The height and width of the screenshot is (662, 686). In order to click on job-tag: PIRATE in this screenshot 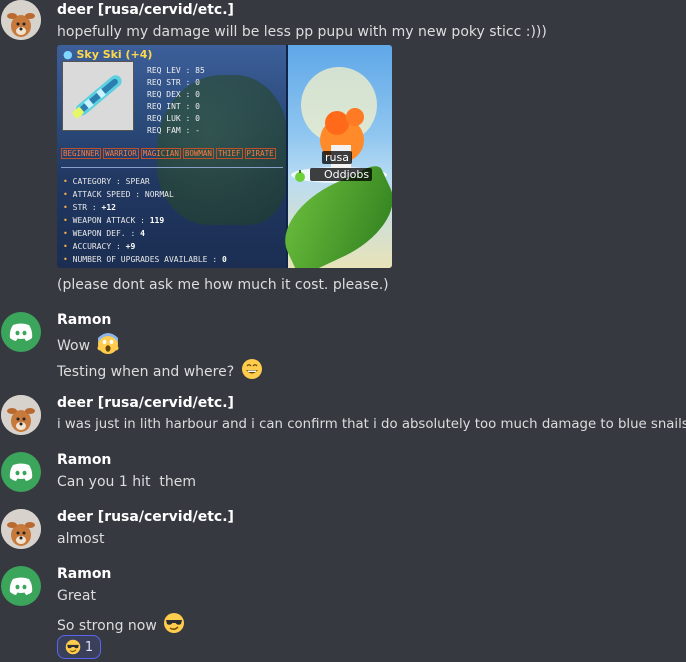, I will do `click(260, 153)`.